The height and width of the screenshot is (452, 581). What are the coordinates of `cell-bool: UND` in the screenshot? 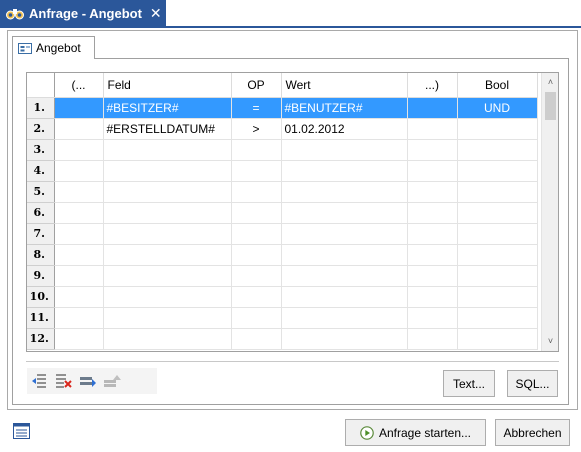 It's located at (497, 108).